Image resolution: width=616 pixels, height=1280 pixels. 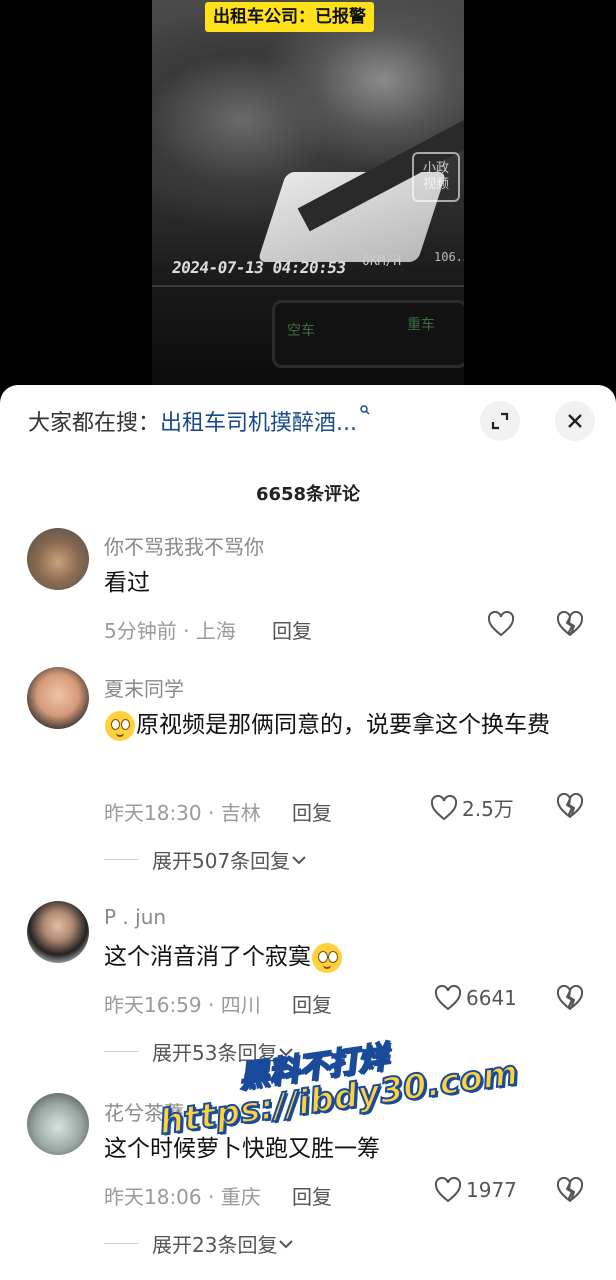 I want to click on pleading-emoji-icon, so click(x=327, y=957).